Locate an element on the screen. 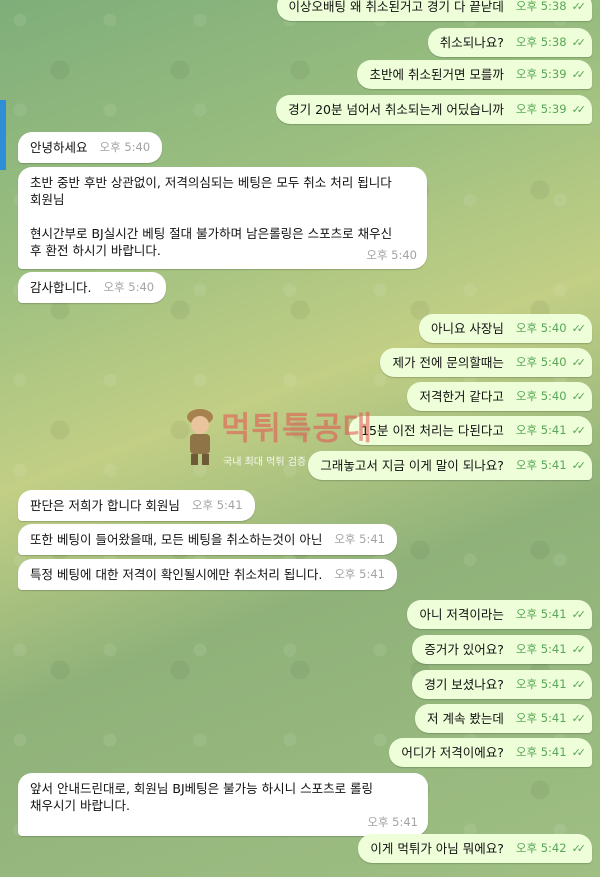  message-text: 저 계속 봤는데 is located at coordinates (465, 718).